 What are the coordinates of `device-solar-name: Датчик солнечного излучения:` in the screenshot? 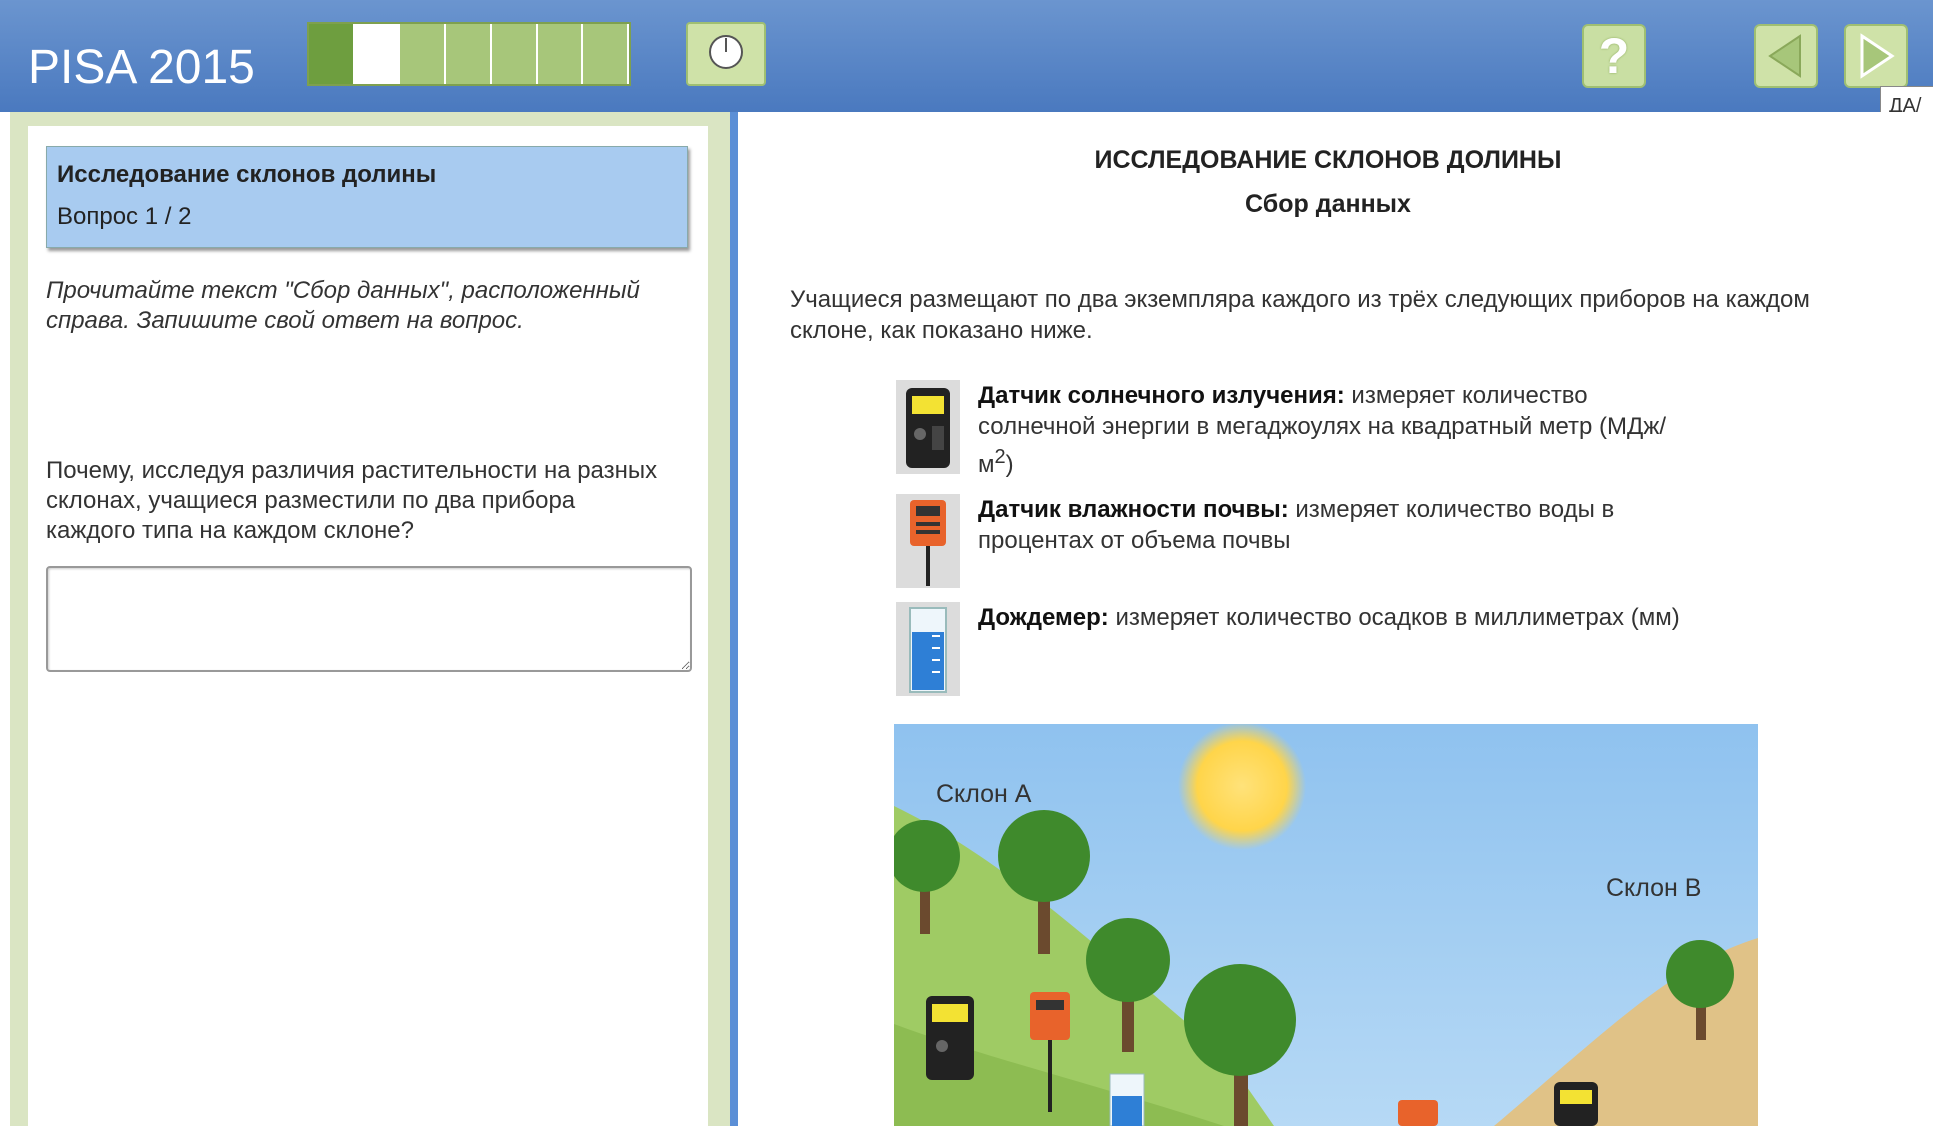 It's located at (1161, 395).